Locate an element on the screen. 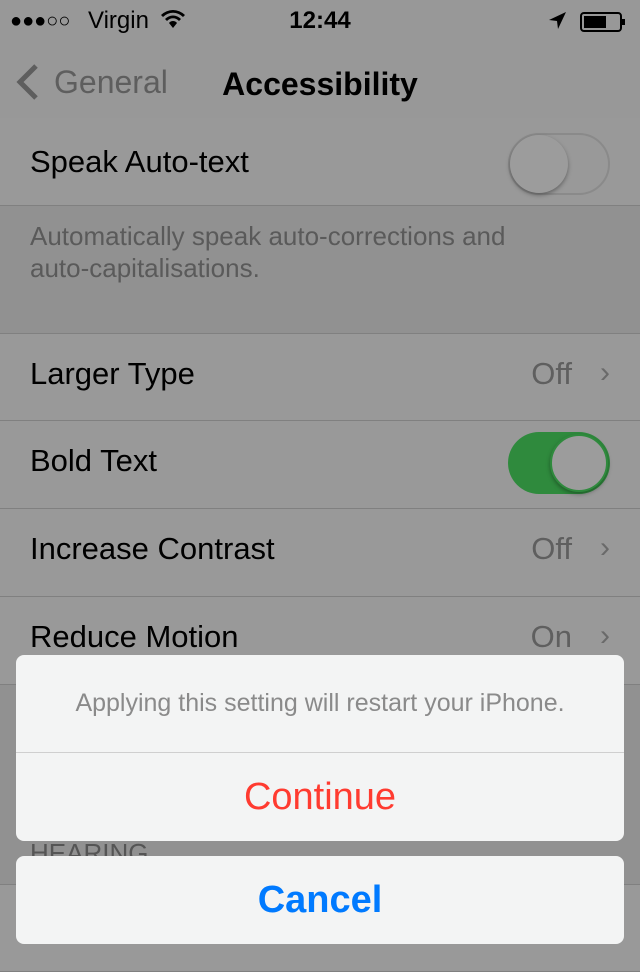 The image size is (640, 972). navigation-bar: General Accessibility is located at coordinates (320, 84).